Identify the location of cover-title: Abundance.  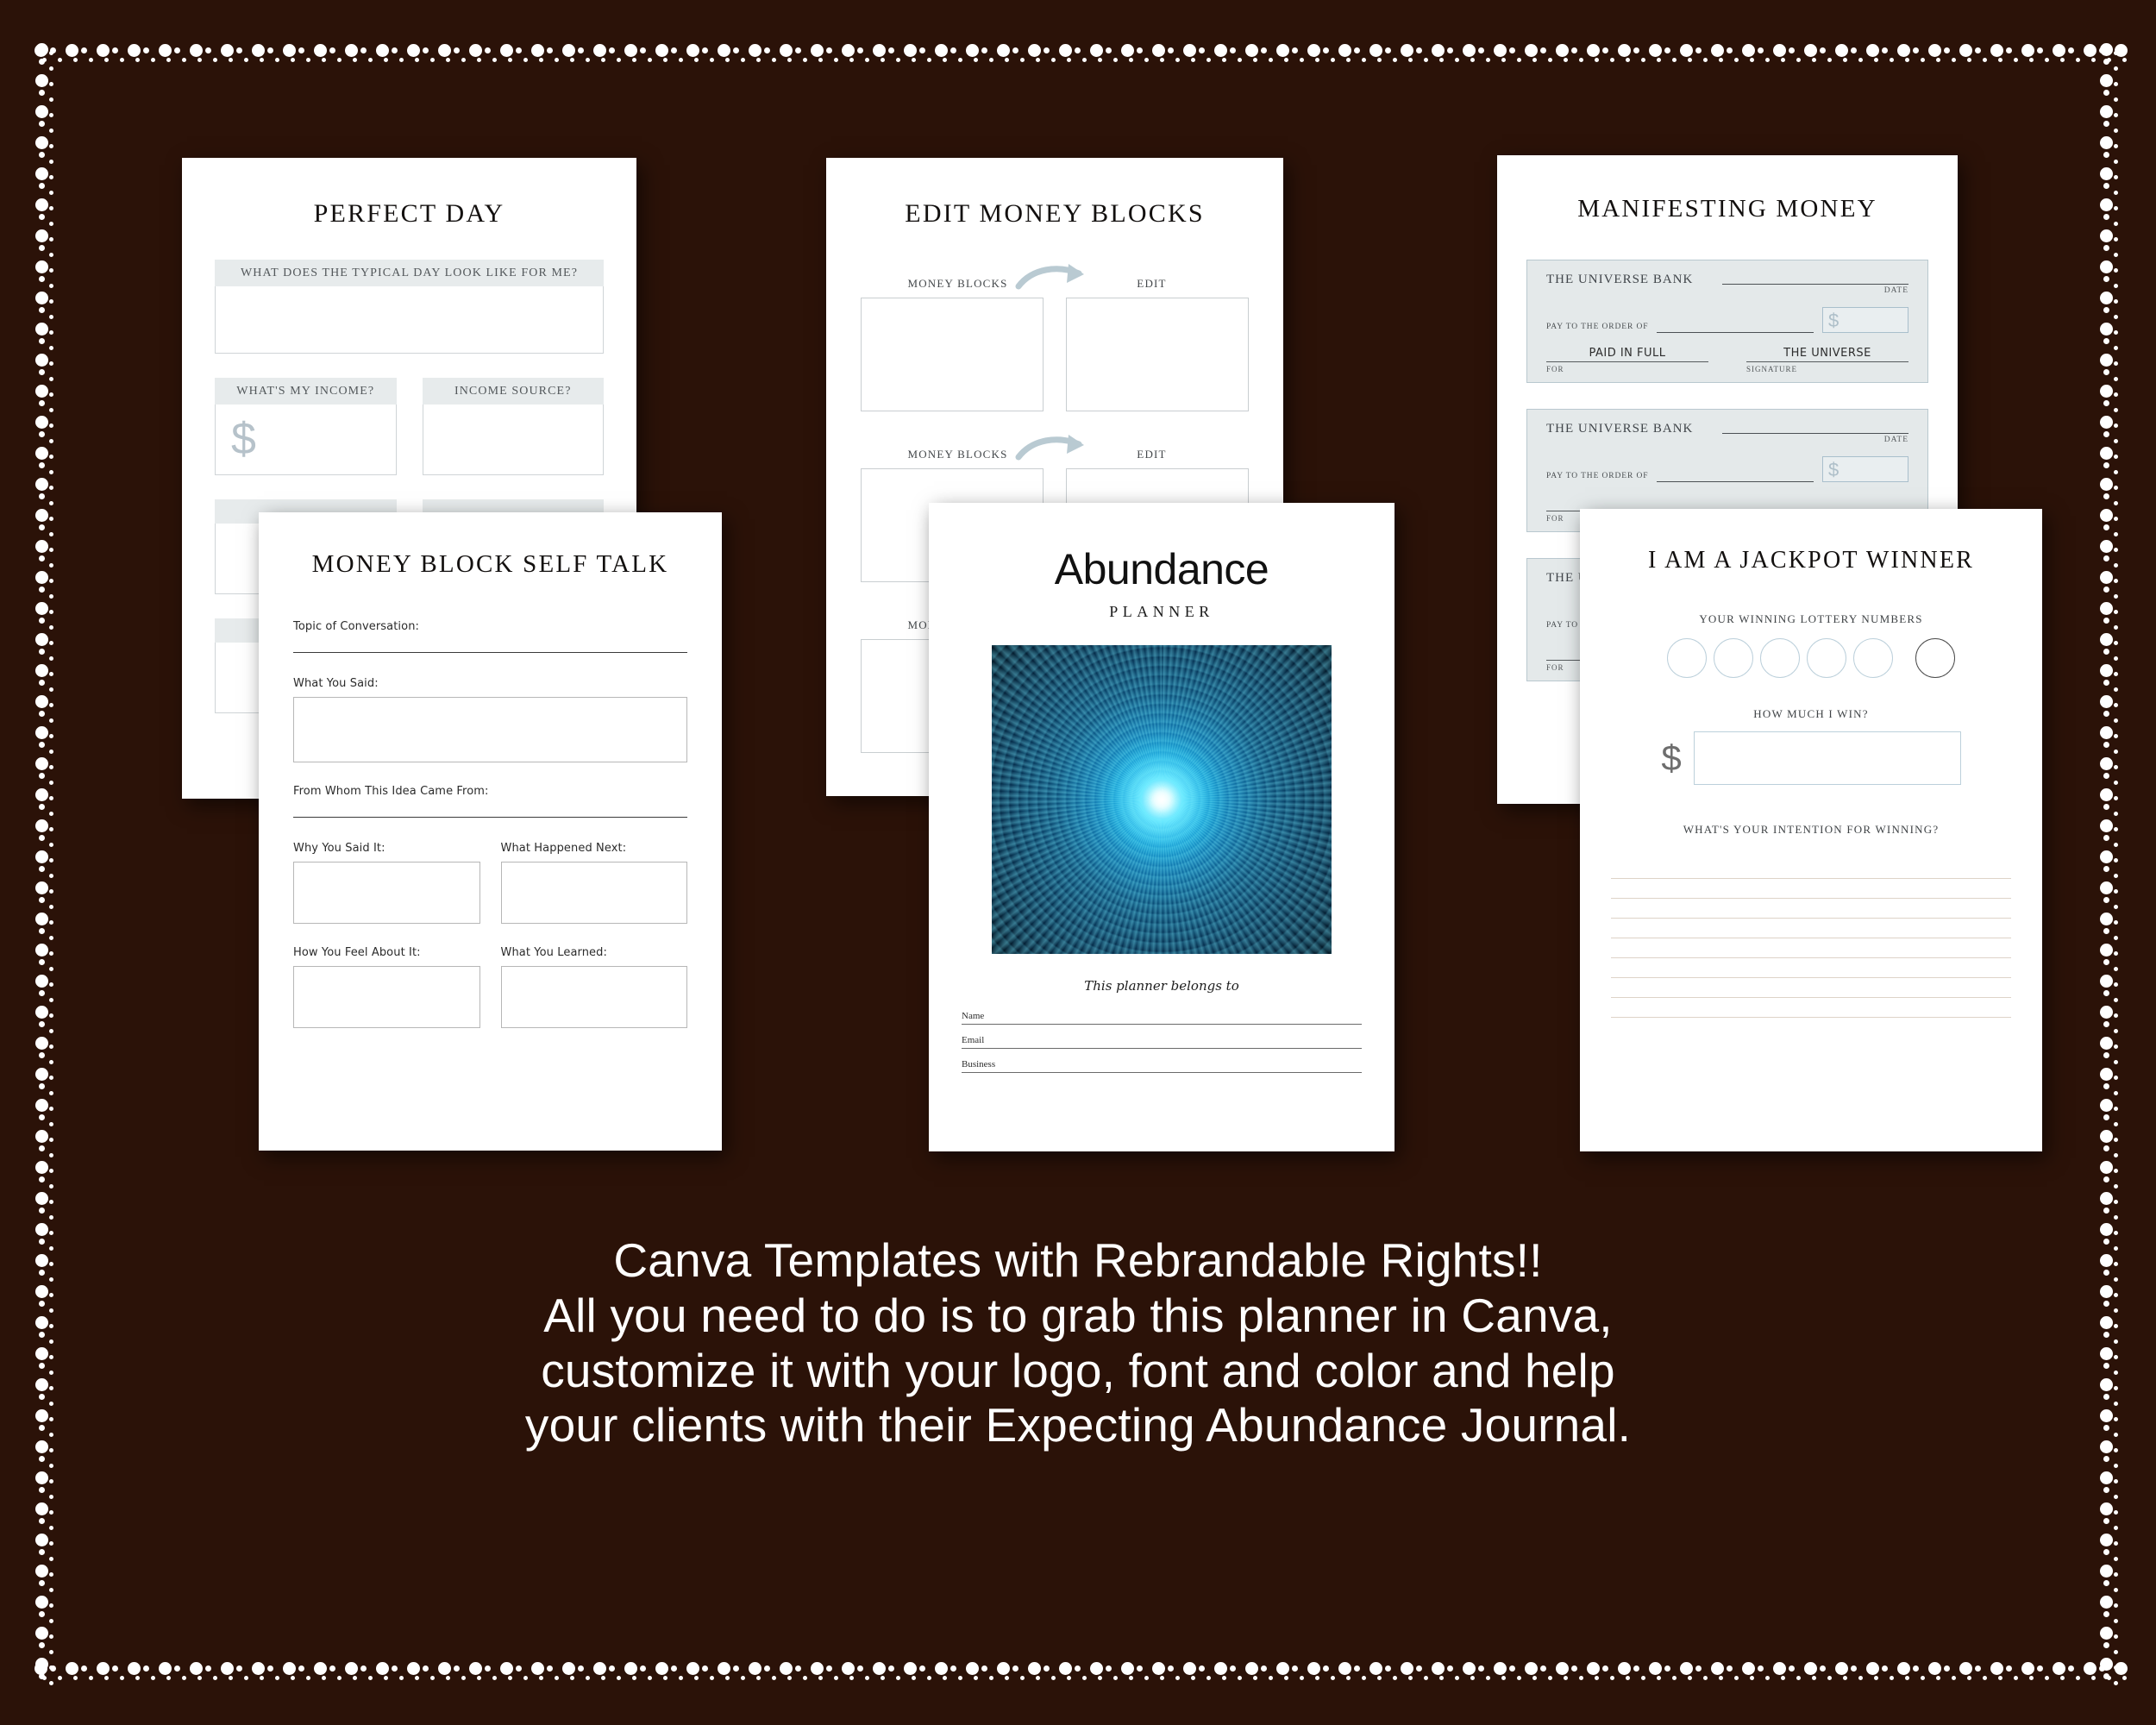
(1161, 569).